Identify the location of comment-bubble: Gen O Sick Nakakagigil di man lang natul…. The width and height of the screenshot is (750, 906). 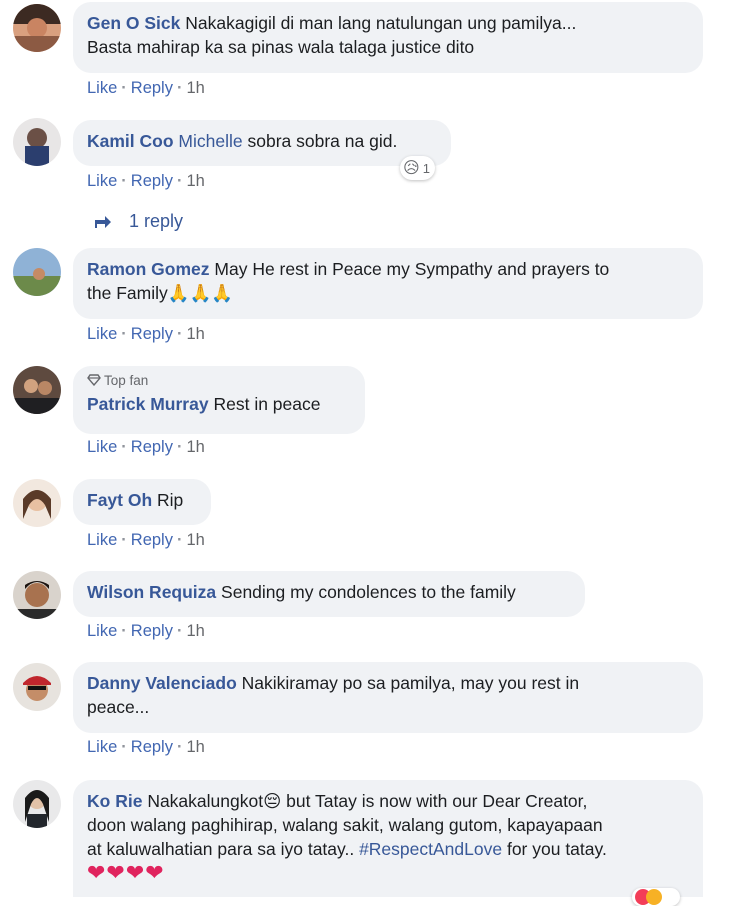
(388, 37).